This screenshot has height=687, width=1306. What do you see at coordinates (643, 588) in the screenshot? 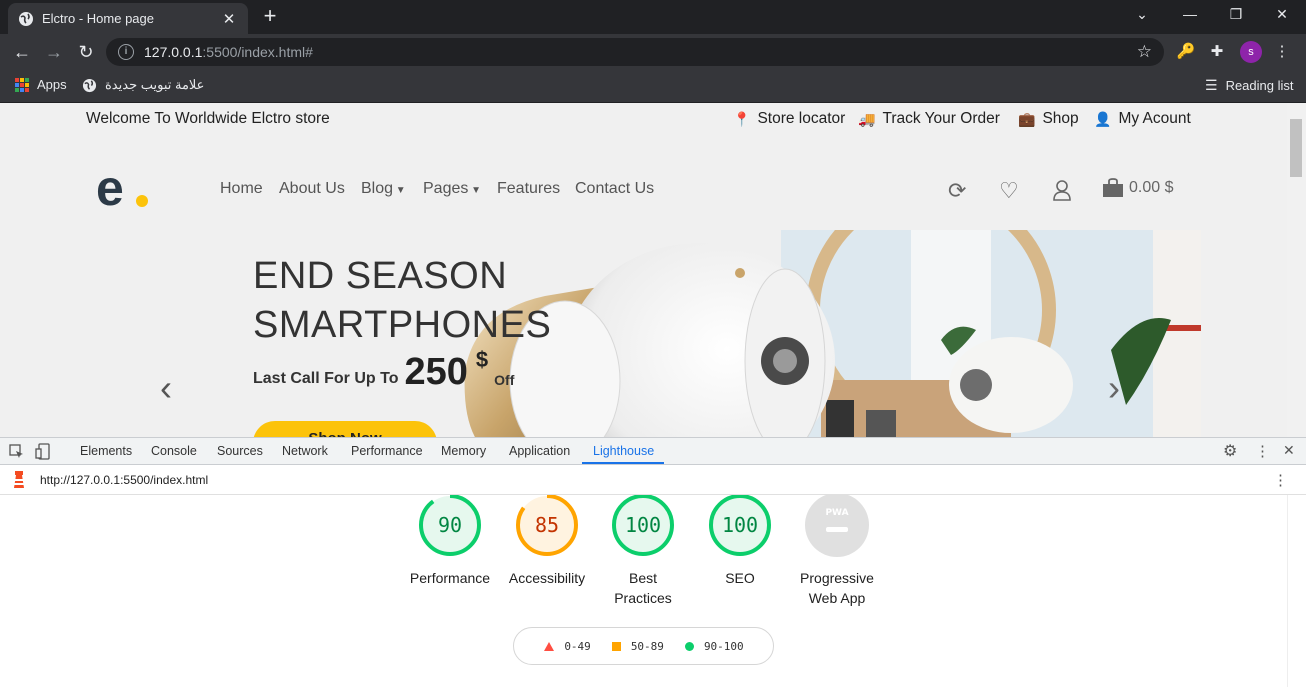
I see `score-label: Best Practices` at bounding box center [643, 588].